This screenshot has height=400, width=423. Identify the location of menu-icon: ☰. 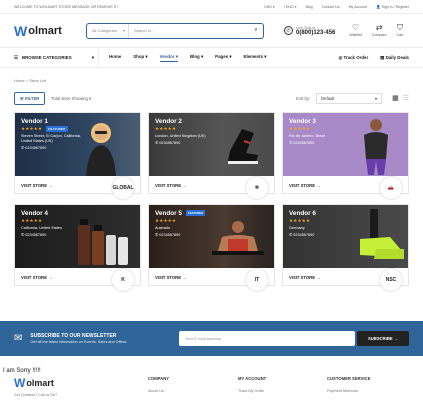
(16, 57).